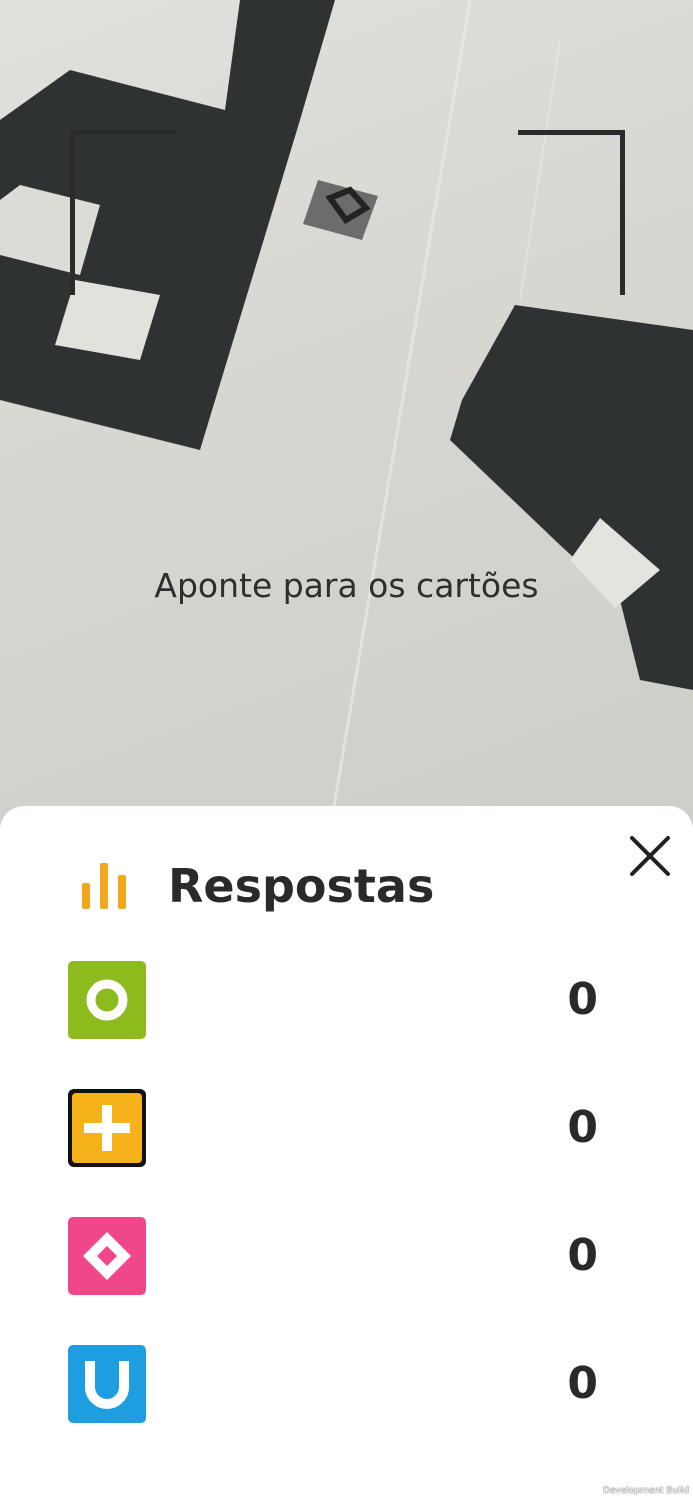  I want to click on u-card-icon, so click(107, 1384).